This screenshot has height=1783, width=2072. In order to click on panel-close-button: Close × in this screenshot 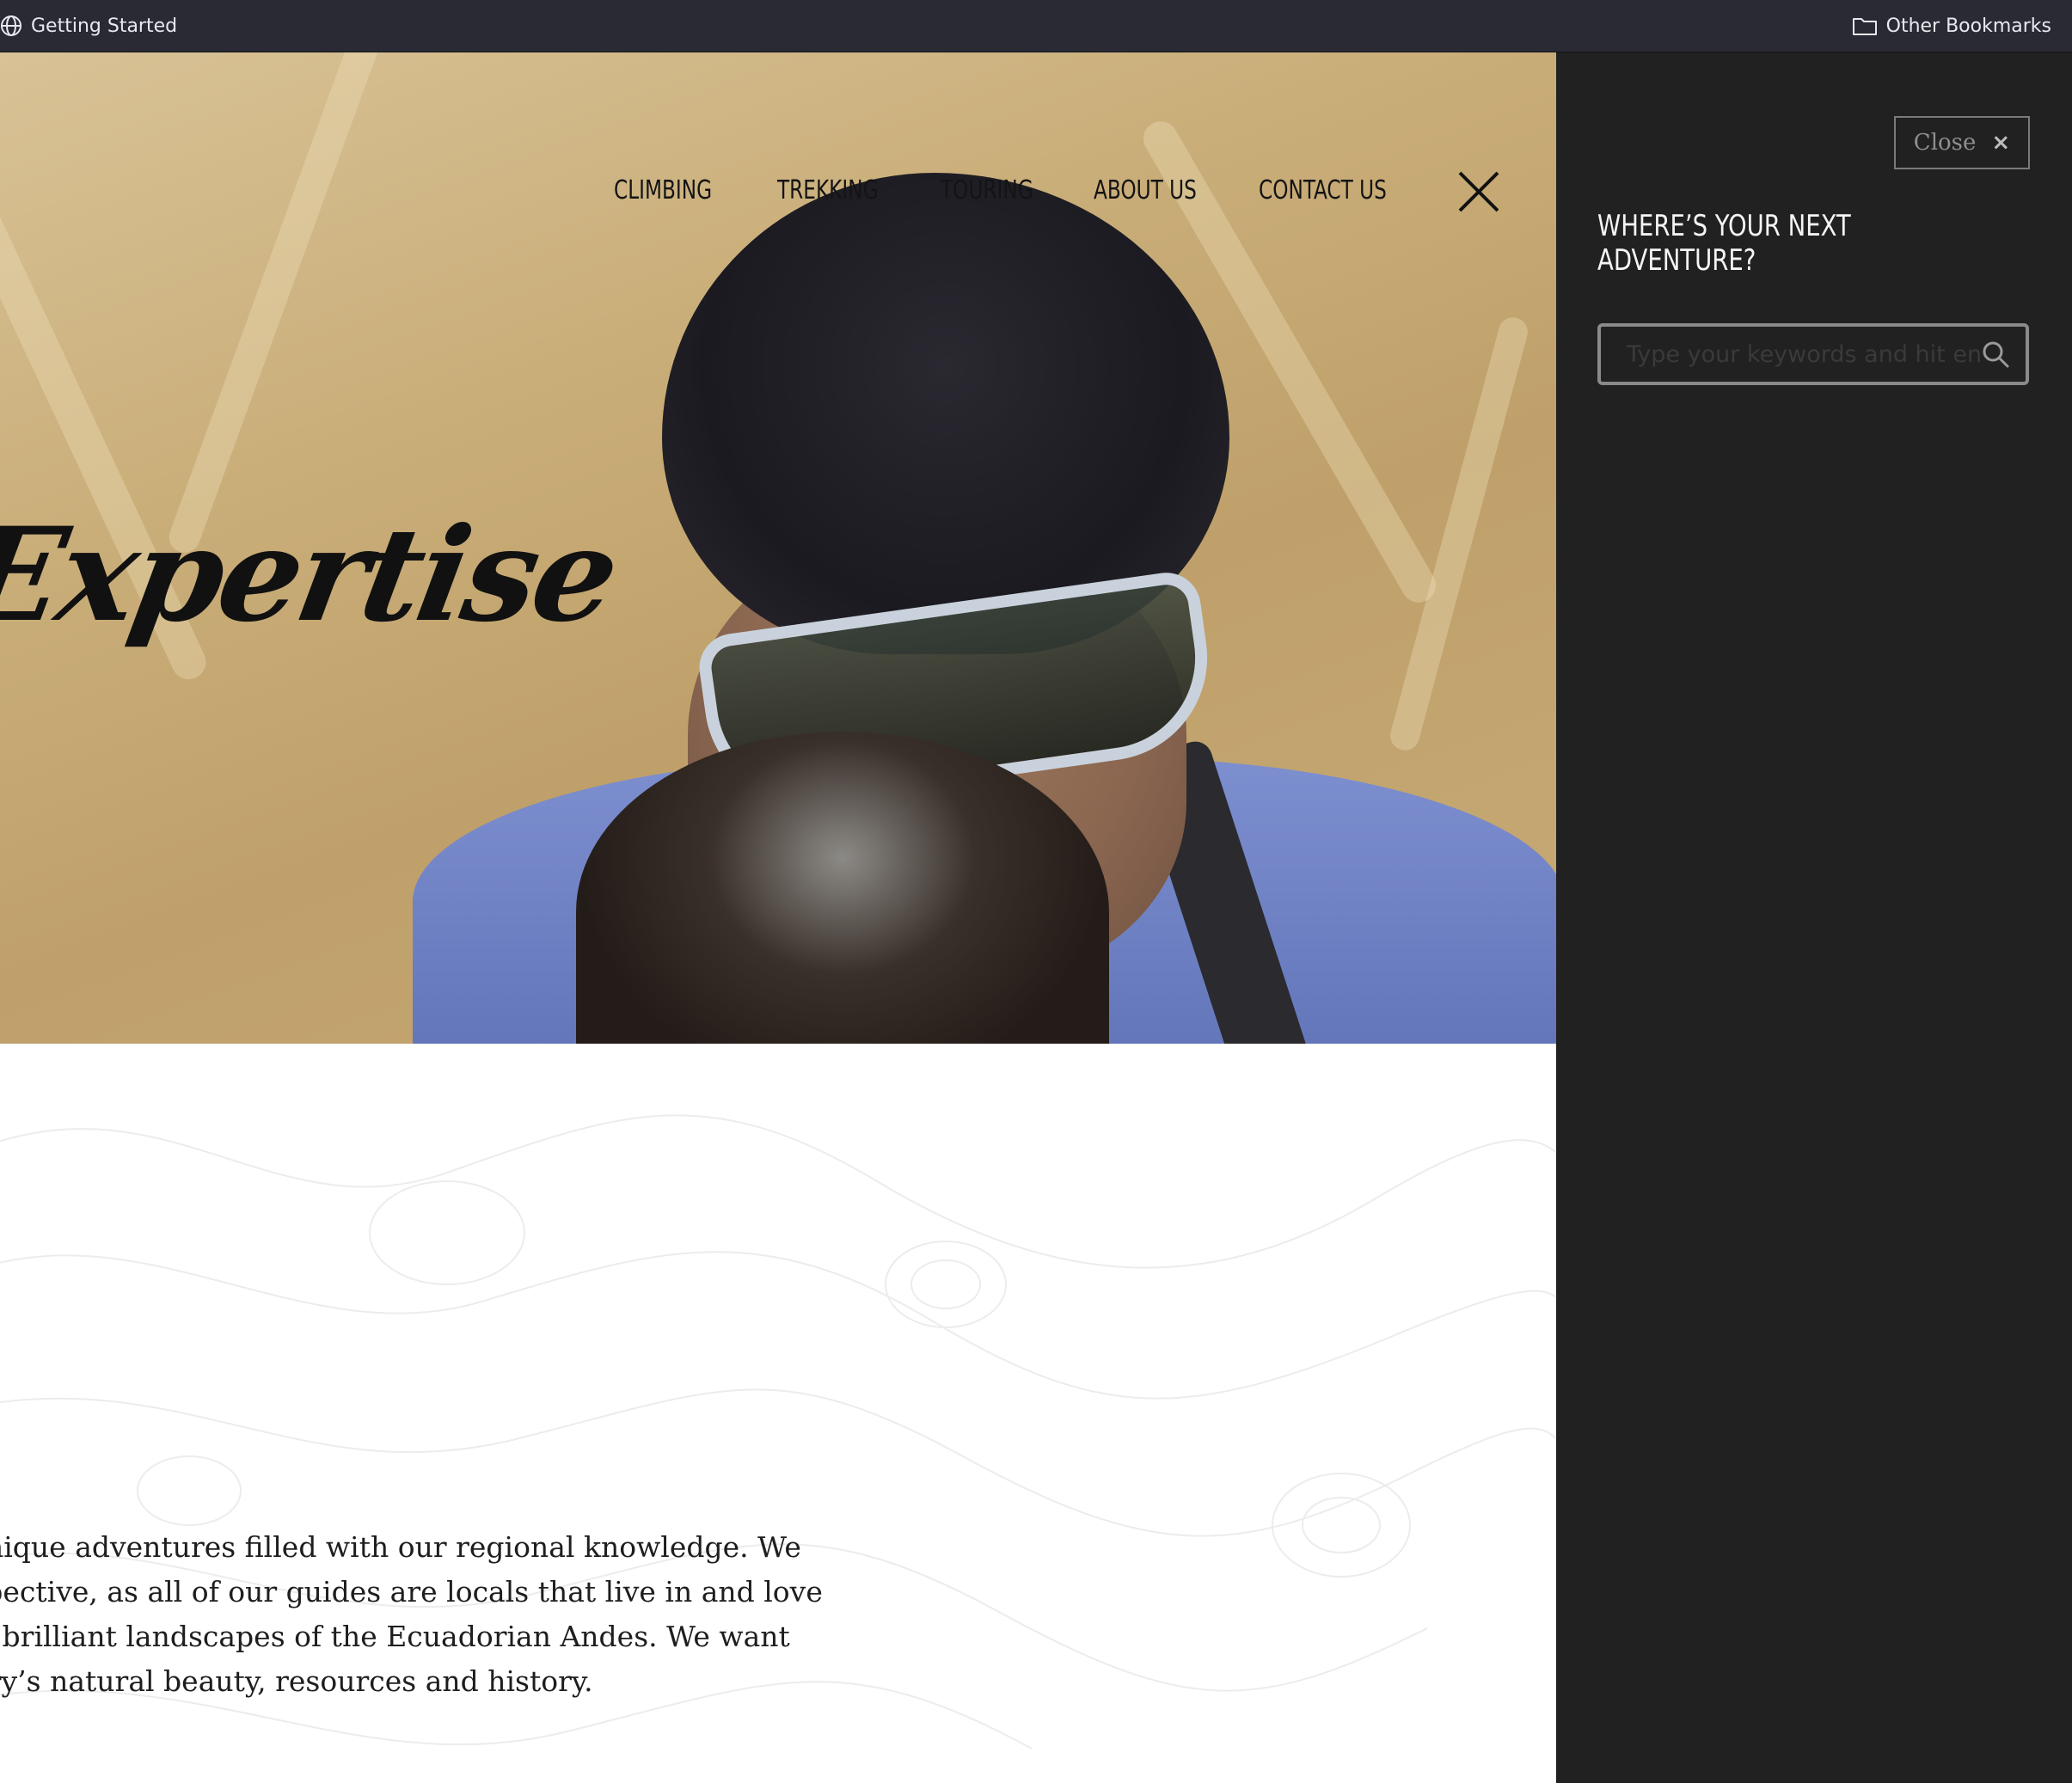, I will do `click(1962, 142)`.